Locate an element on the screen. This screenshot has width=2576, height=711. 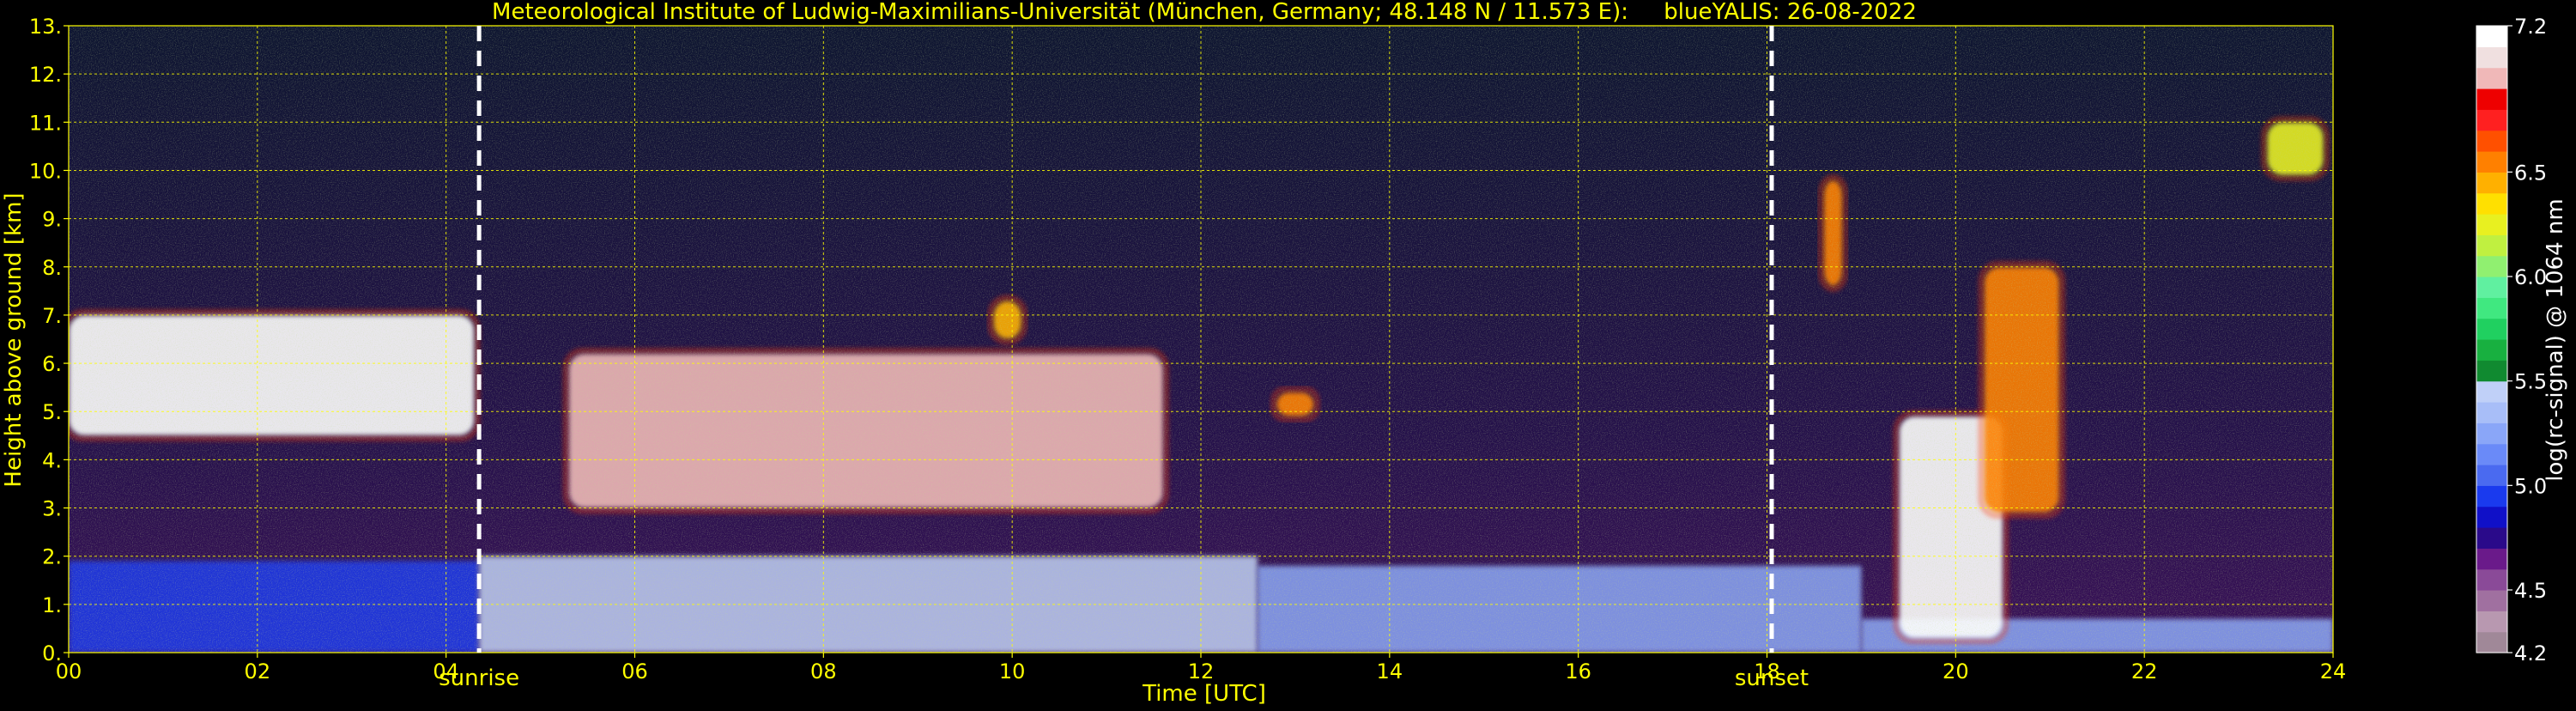
y-tick-label: 9. is located at coordinates (52, 220).